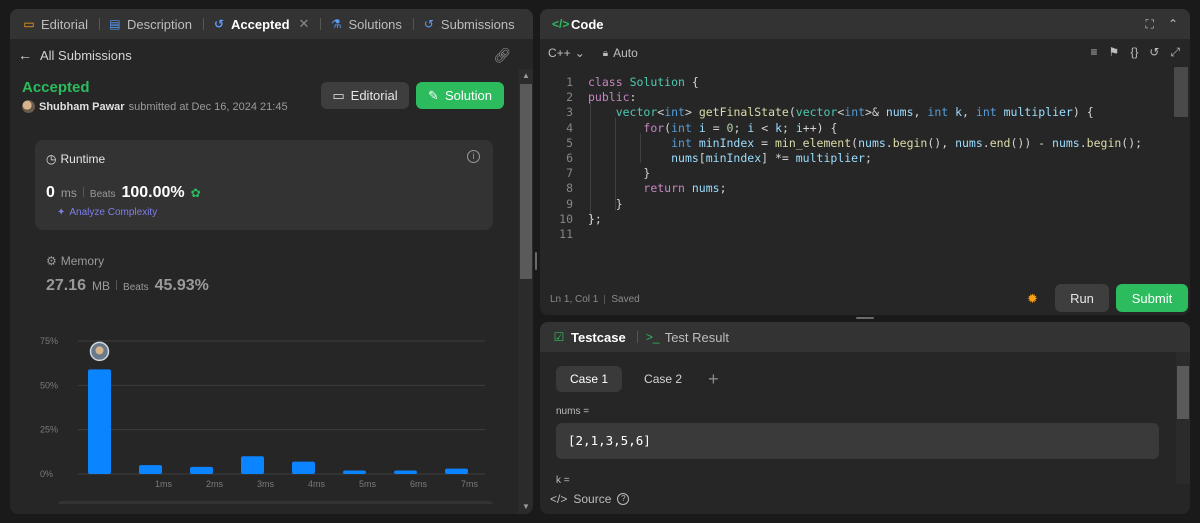 The height and width of the screenshot is (523, 1200). I want to click on solution-button: ✎ Solution, so click(460, 95).